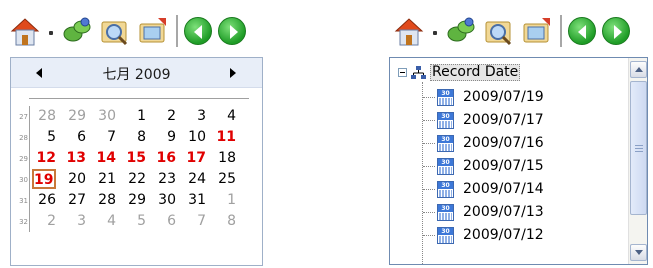 The image size is (653, 268). Describe the element at coordinates (44, 200) in the screenshot. I see `calendar-day: 26` at that location.